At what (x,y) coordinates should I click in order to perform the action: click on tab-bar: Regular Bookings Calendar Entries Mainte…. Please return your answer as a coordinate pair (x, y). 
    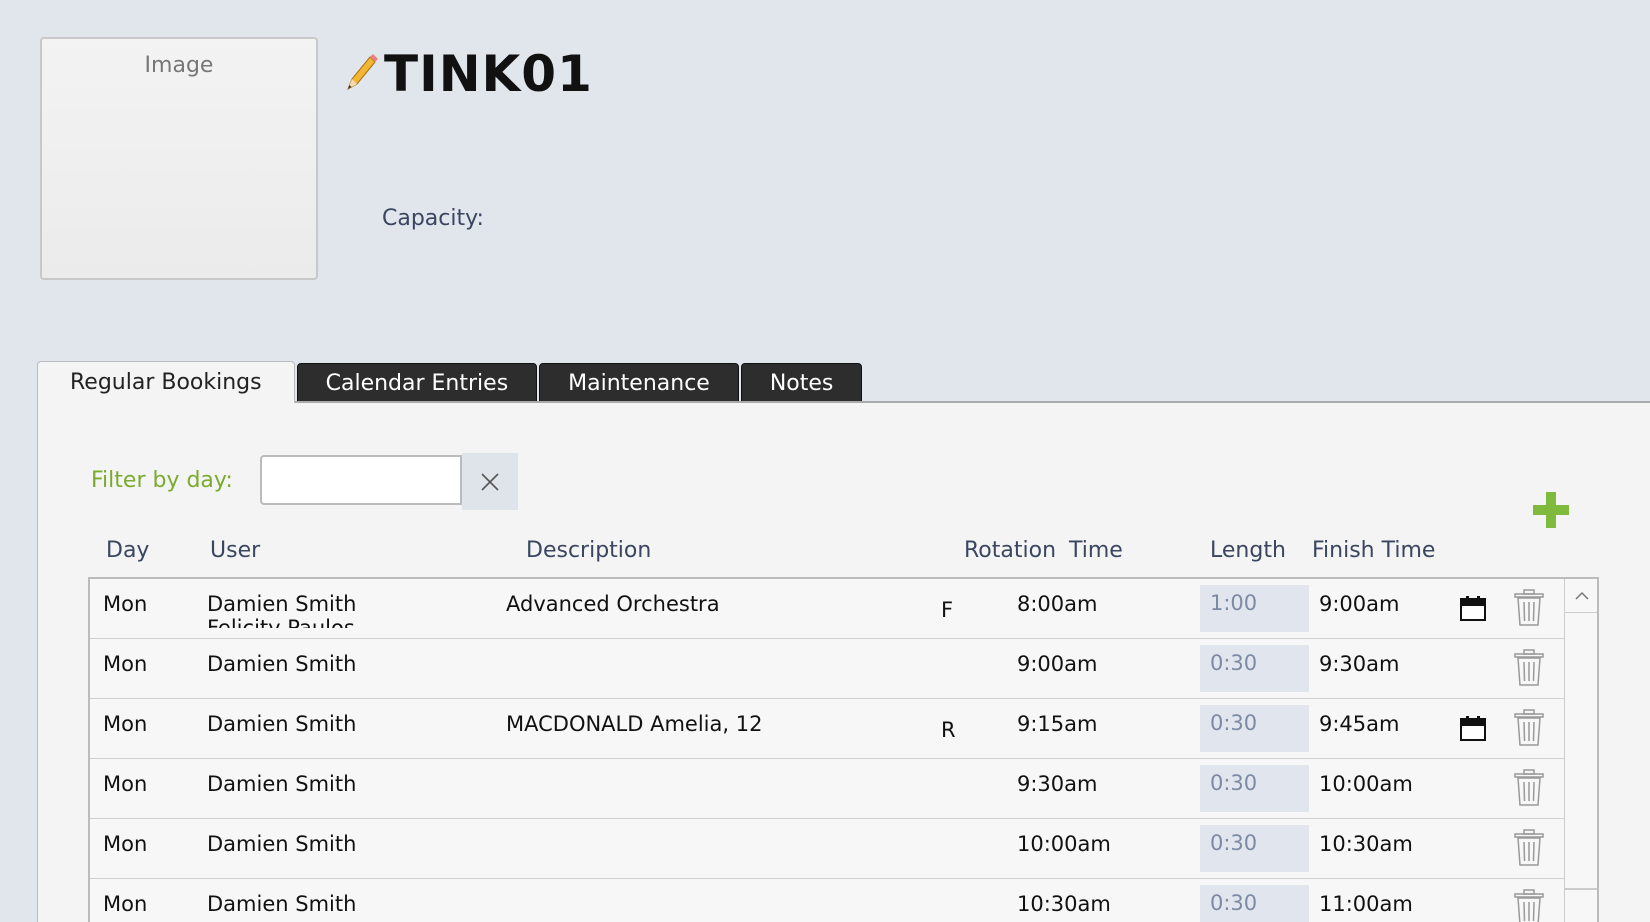
    Looking at the image, I should click on (450, 382).